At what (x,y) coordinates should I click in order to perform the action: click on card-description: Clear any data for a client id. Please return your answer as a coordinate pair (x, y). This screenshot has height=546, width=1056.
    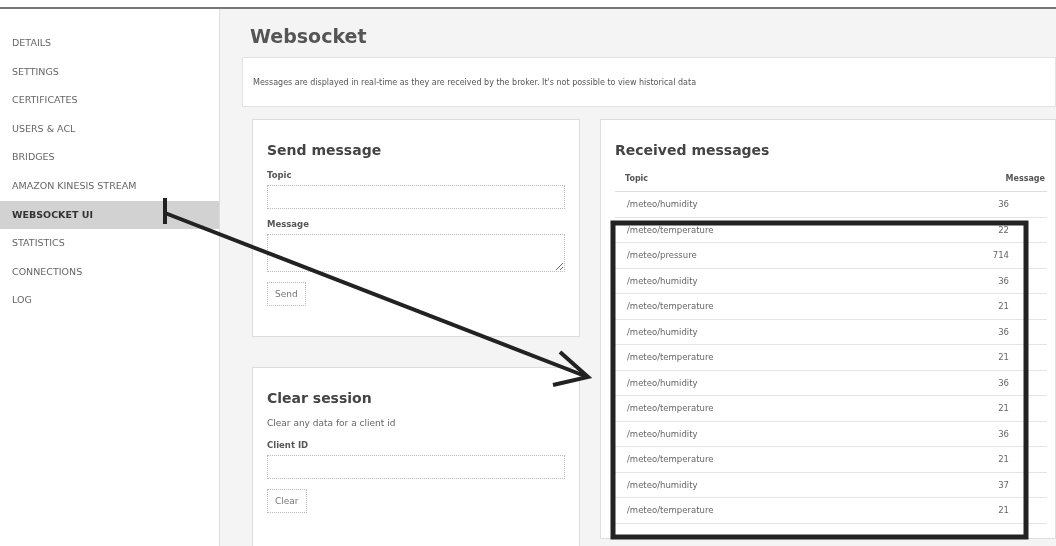
    Looking at the image, I should click on (331, 423).